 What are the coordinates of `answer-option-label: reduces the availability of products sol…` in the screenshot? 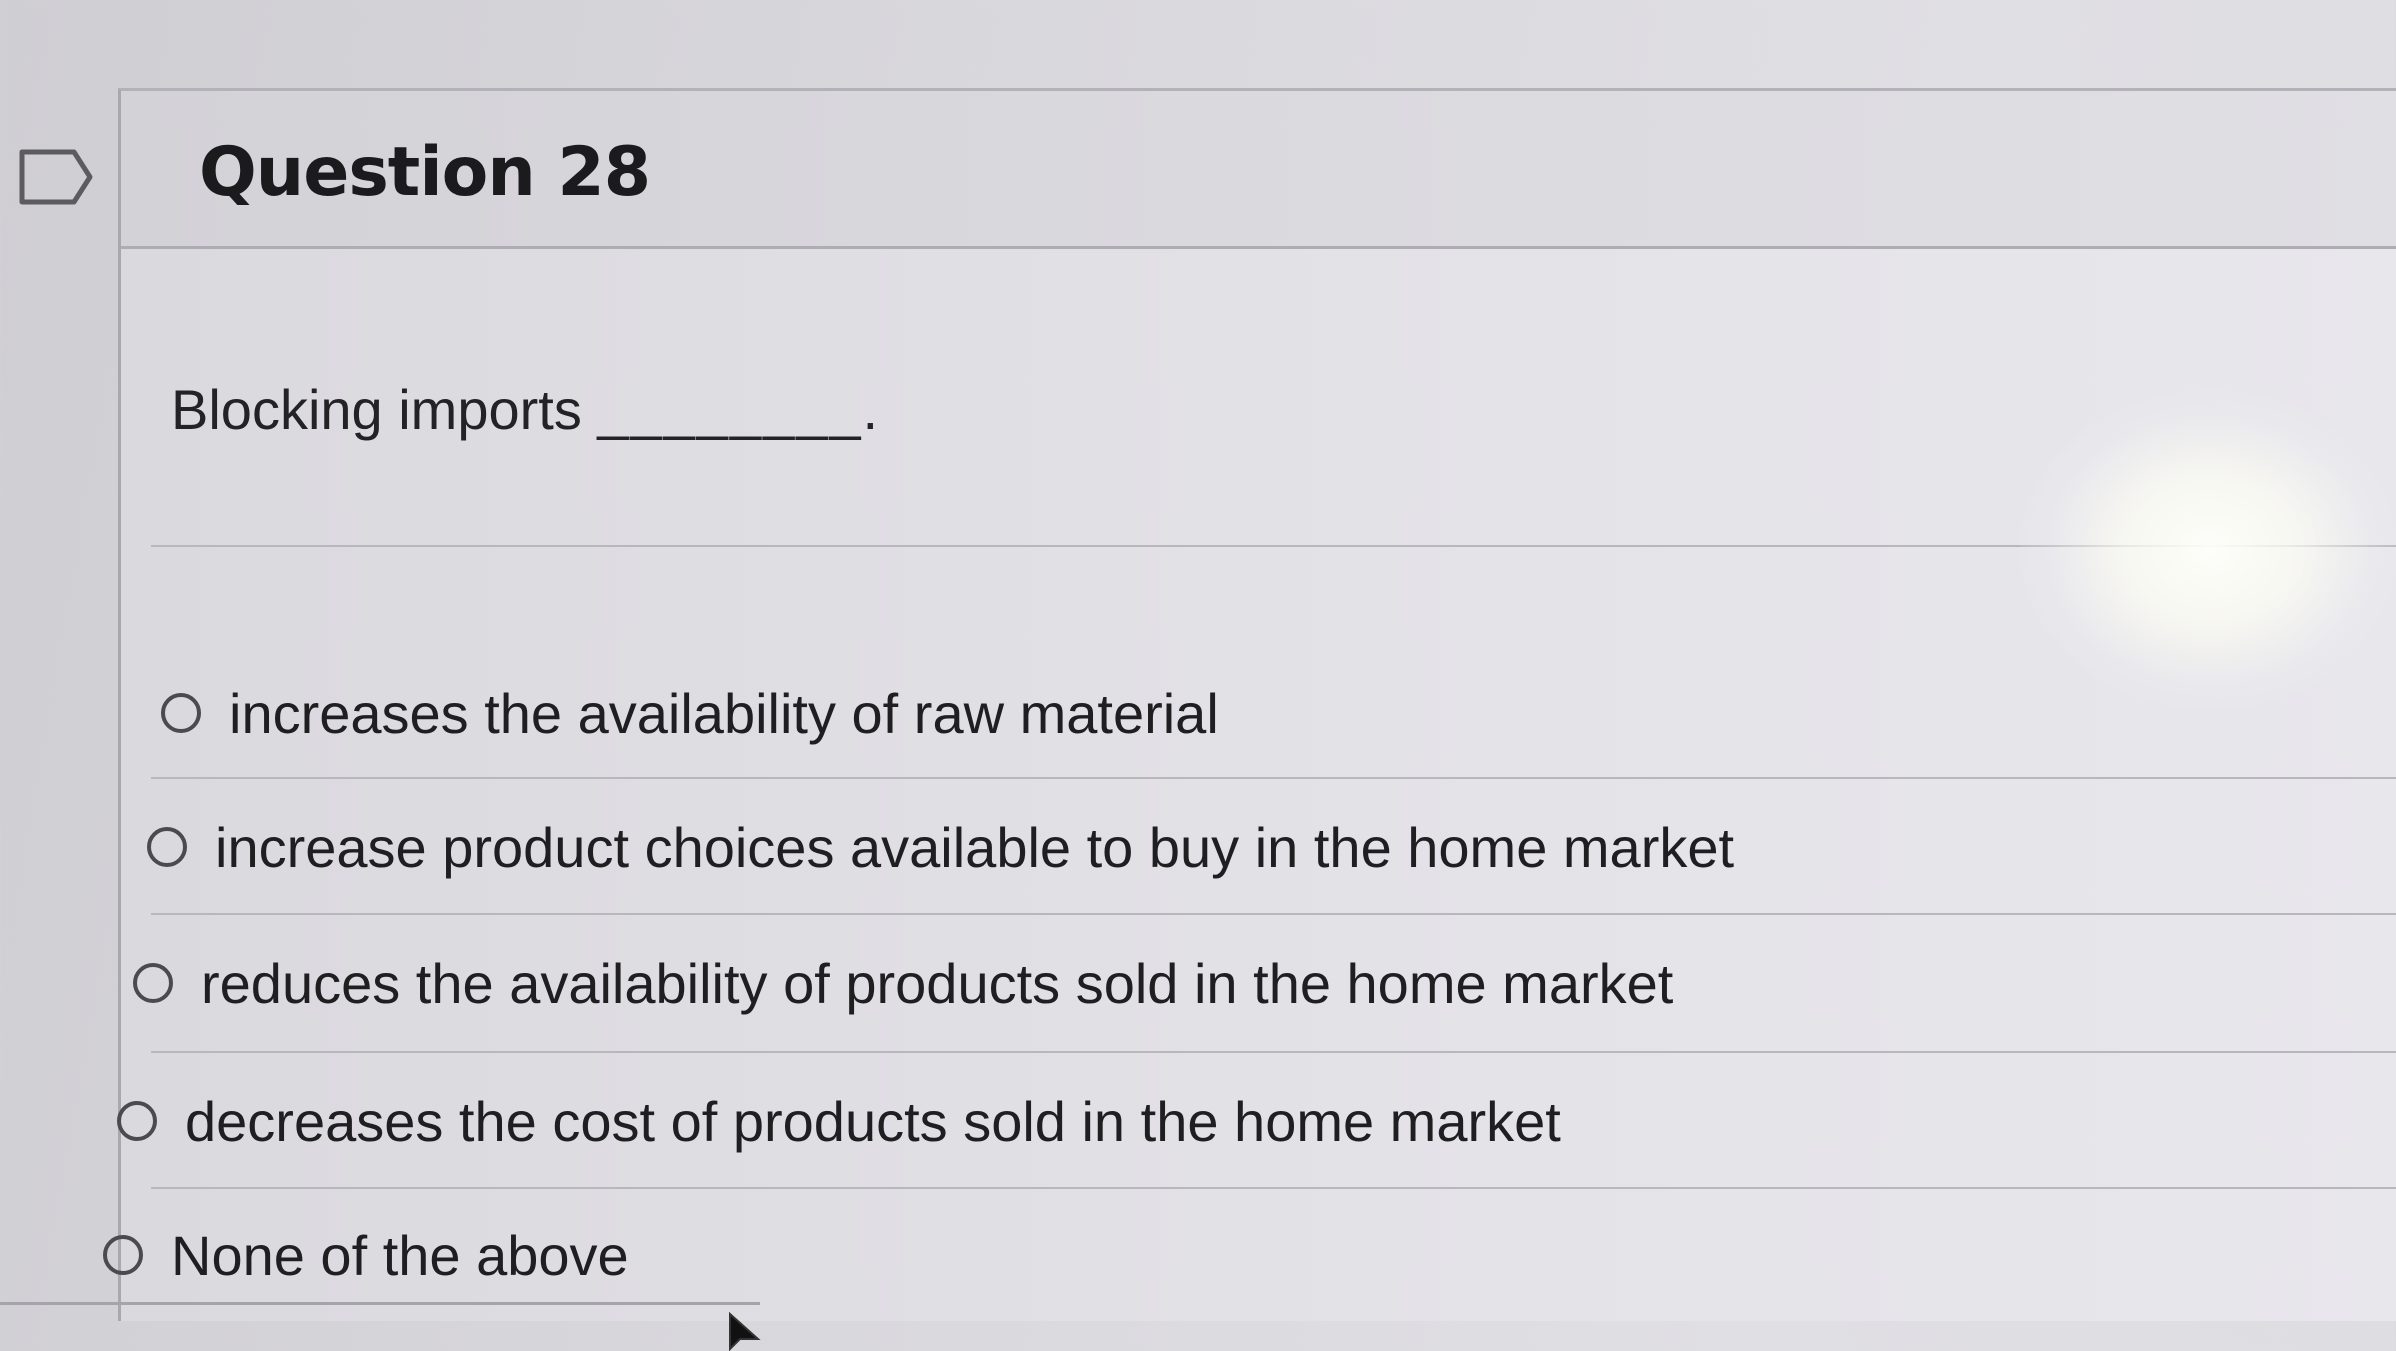 It's located at (937, 983).